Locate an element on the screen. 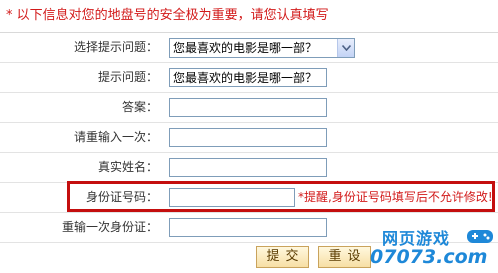  answer-confirm-label: 请重输入一次： is located at coordinates (115, 137).